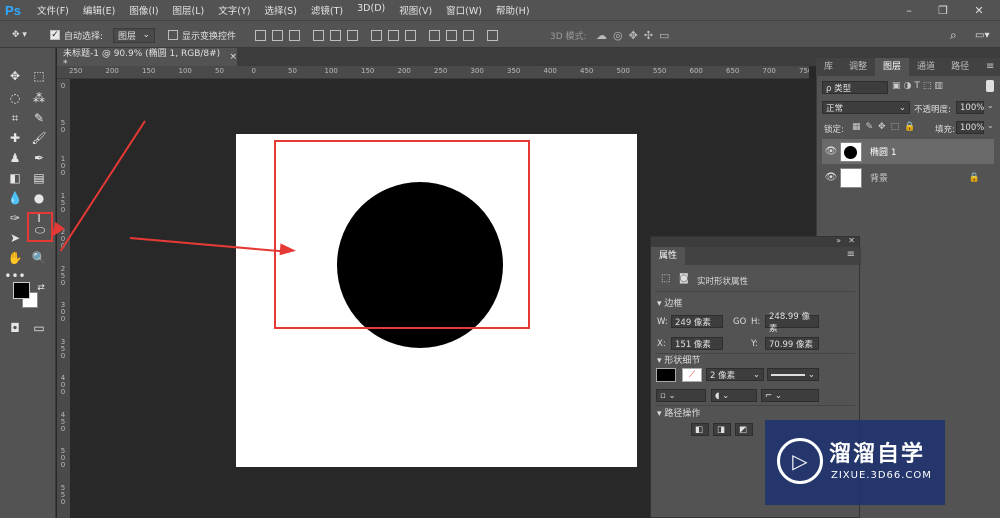  Describe the element at coordinates (792, 343) in the screenshot. I see `y-input: 70.99 像素` at that location.